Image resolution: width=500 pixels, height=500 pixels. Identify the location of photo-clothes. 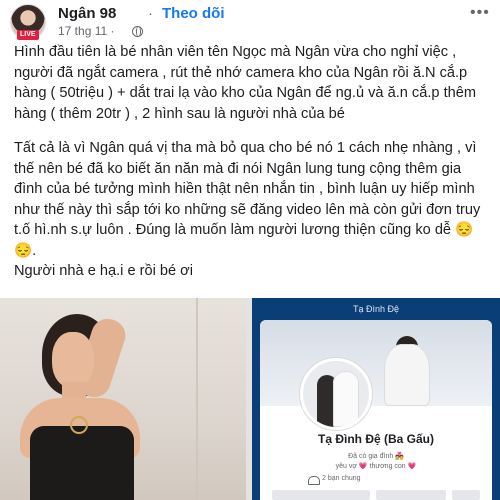
(82, 463).